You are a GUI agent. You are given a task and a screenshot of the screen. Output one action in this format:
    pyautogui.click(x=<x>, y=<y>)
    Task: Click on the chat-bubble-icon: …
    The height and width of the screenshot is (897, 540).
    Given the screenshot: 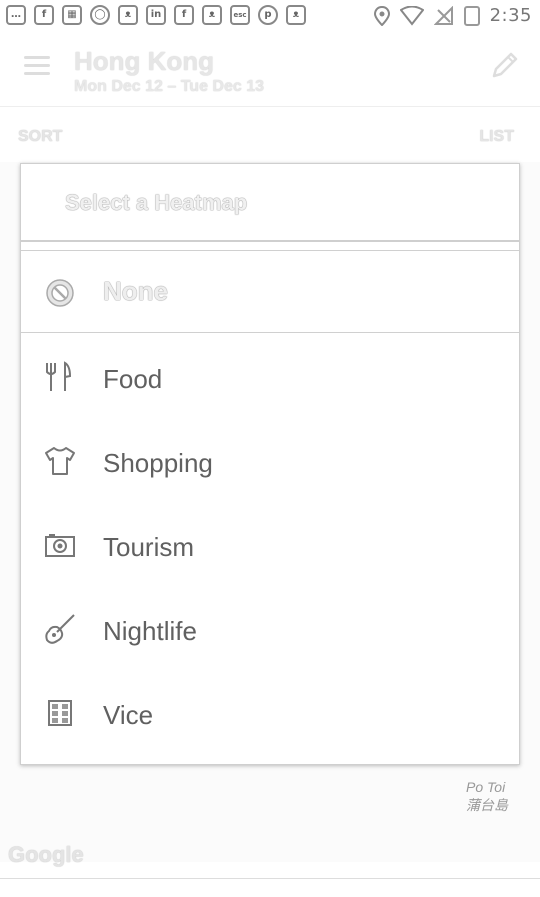 What is the action you would take?
    pyautogui.click(x=16, y=15)
    